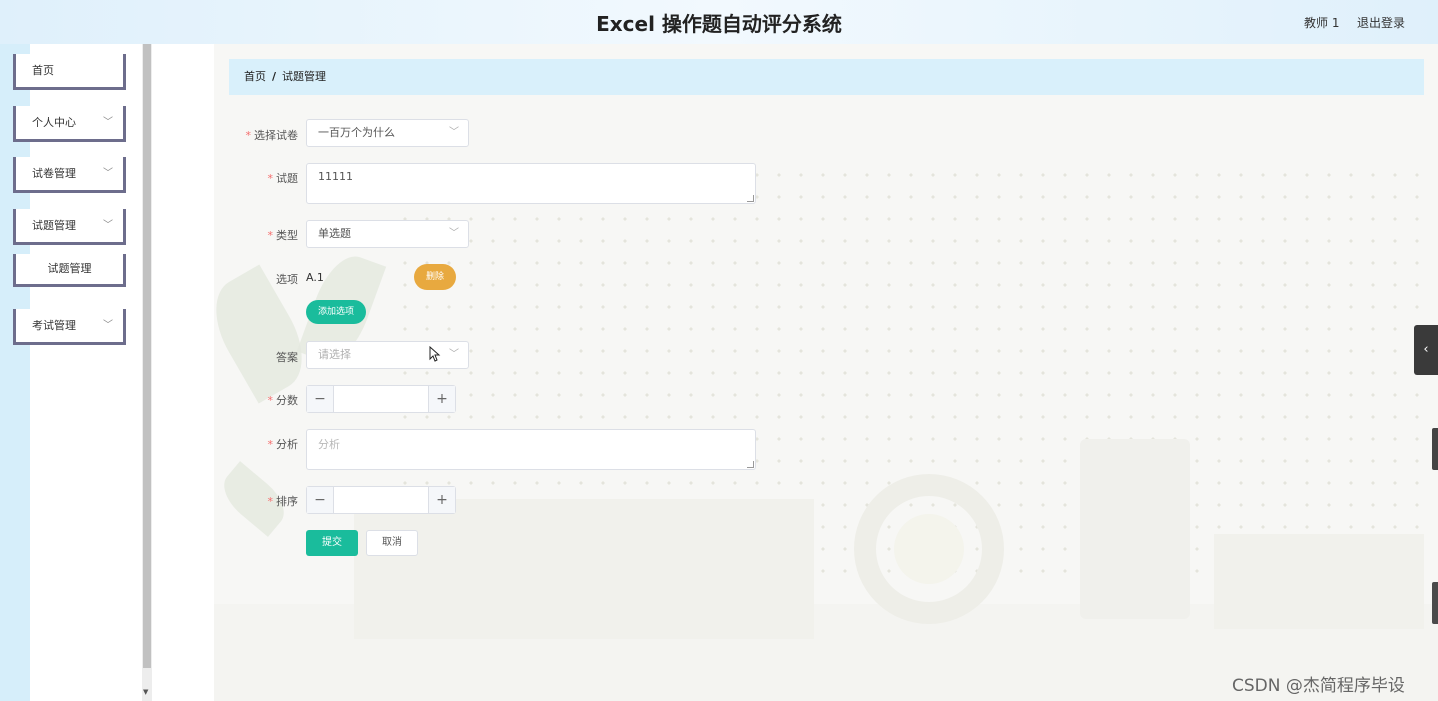 The height and width of the screenshot is (701, 1438). I want to click on question-label: * 试题, so click(263, 178).